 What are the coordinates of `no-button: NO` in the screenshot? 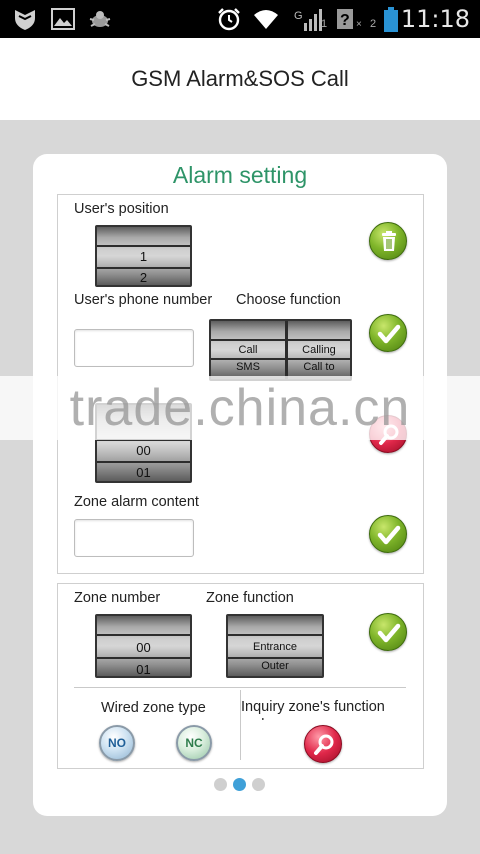 It's located at (117, 743).